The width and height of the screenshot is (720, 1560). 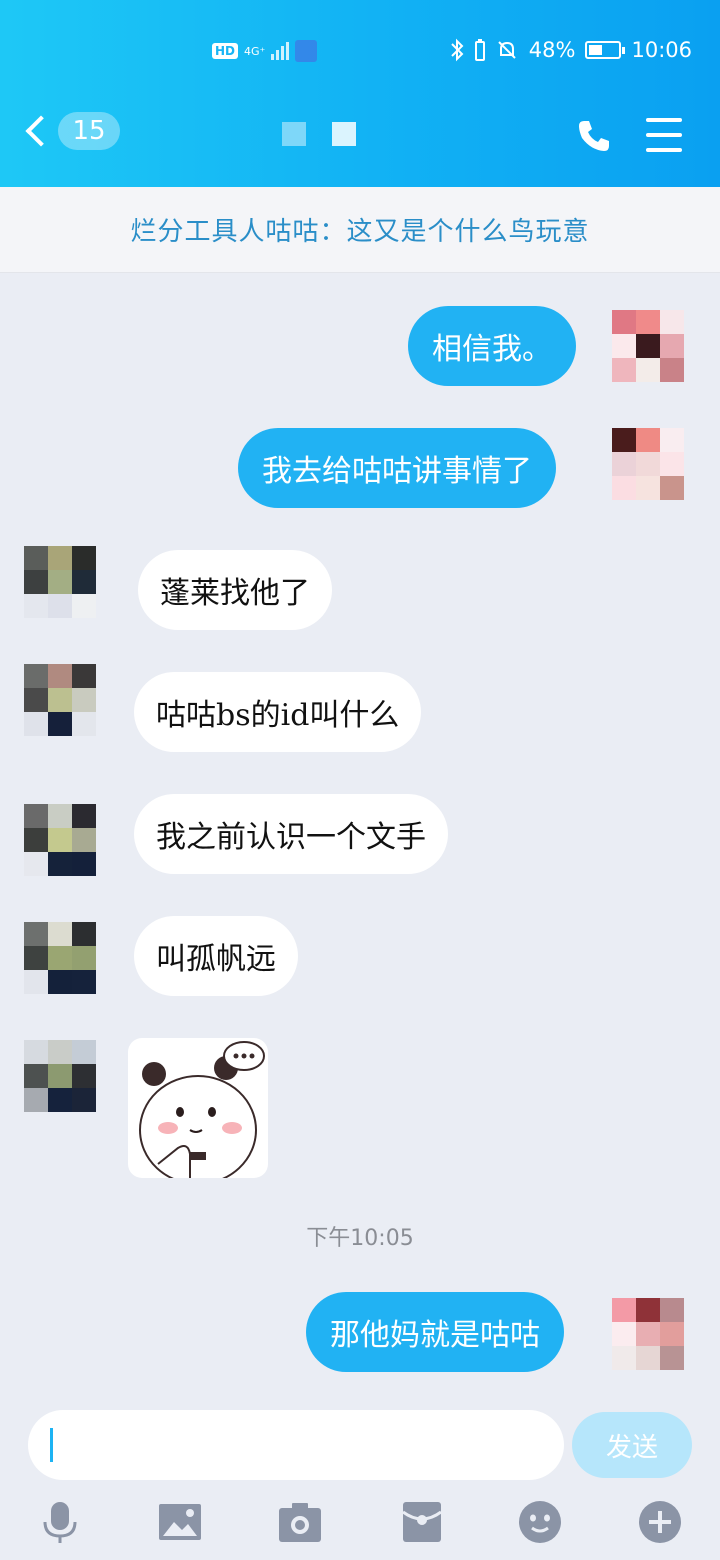 I want to click on network-status: HD 4G⁺, so click(x=265, y=51).